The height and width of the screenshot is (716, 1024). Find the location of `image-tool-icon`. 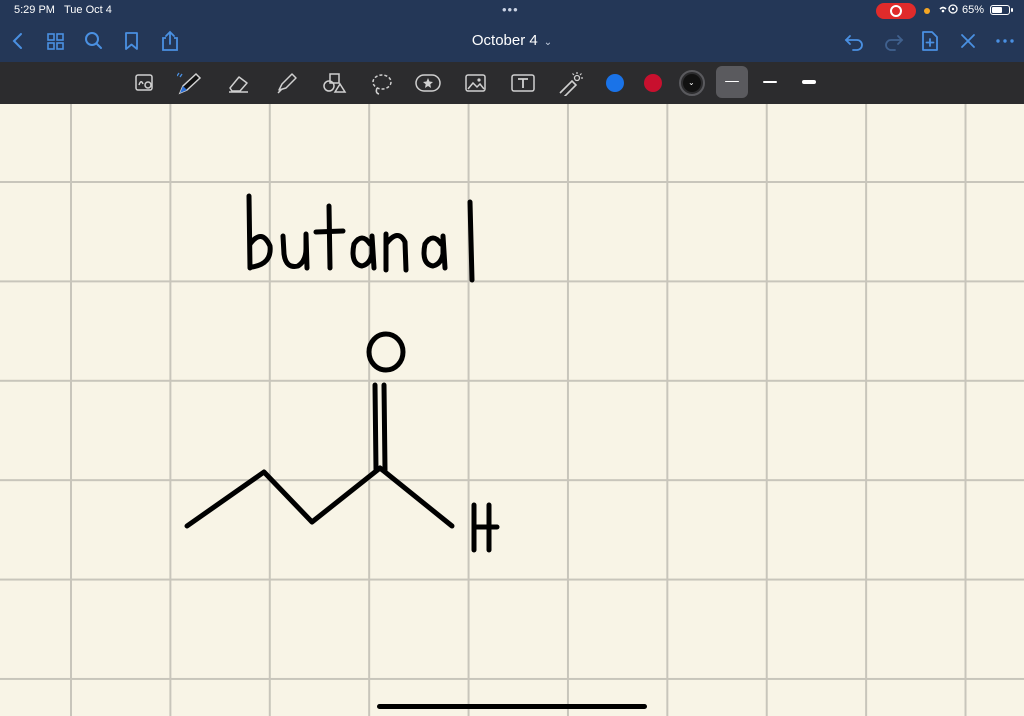

image-tool-icon is located at coordinates (475, 83).